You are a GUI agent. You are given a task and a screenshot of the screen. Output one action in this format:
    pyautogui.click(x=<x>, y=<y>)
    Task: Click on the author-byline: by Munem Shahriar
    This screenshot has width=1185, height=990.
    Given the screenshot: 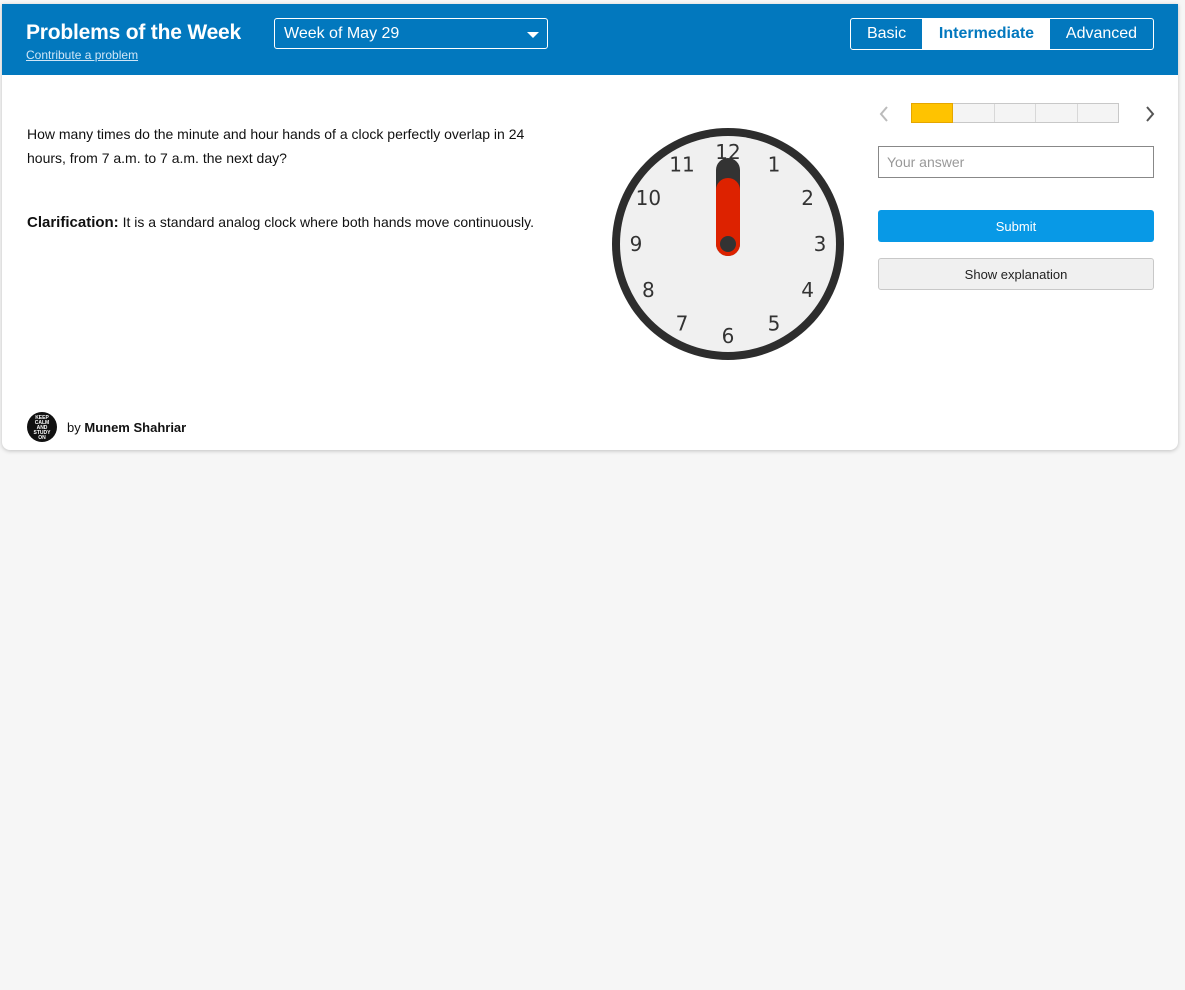 What is the action you would take?
    pyautogui.click(x=126, y=427)
    